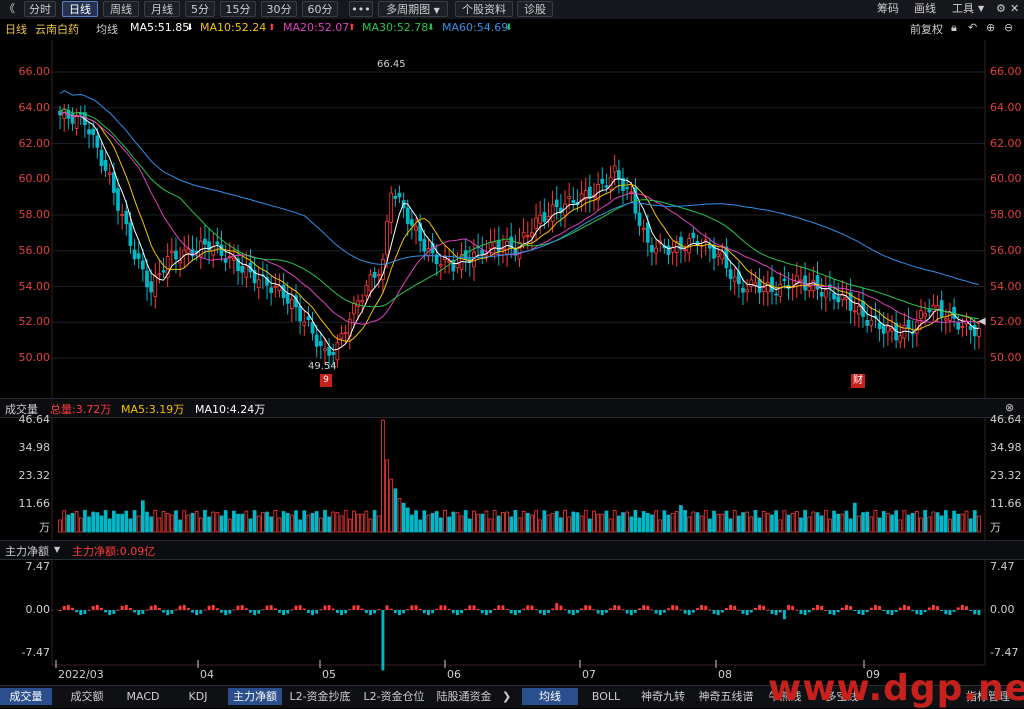 The image size is (1024, 709). I want to click on flow-title: 主力净额, so click(27, 551).